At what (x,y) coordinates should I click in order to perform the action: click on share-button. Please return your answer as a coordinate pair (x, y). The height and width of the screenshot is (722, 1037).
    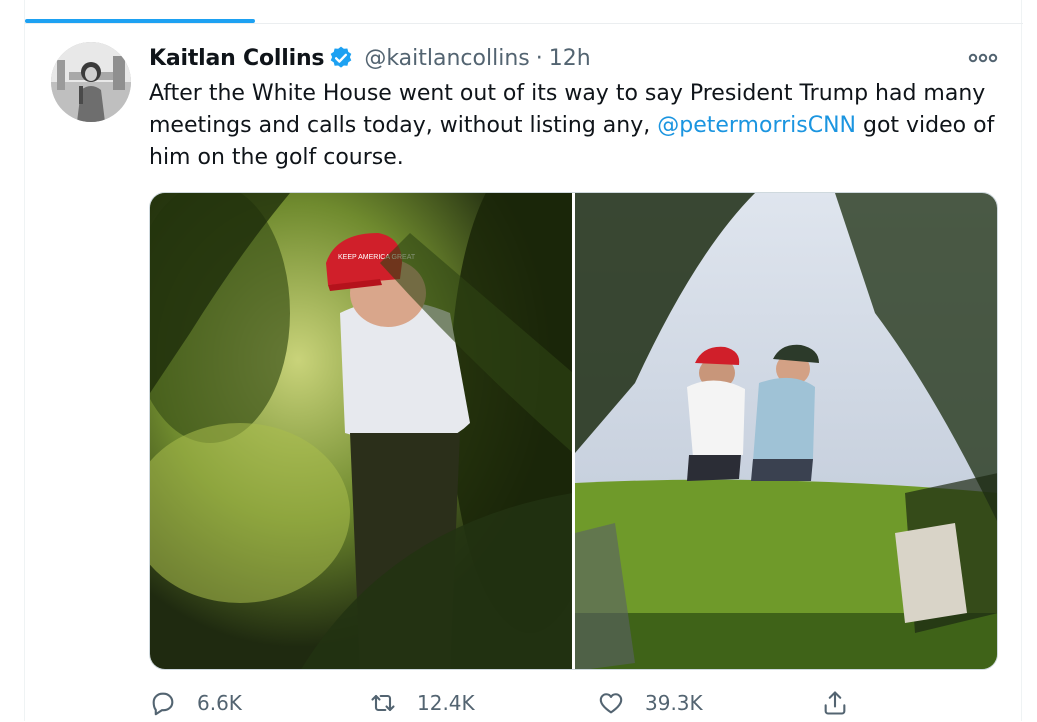
    Looking at the image, I should click on (845, 703).